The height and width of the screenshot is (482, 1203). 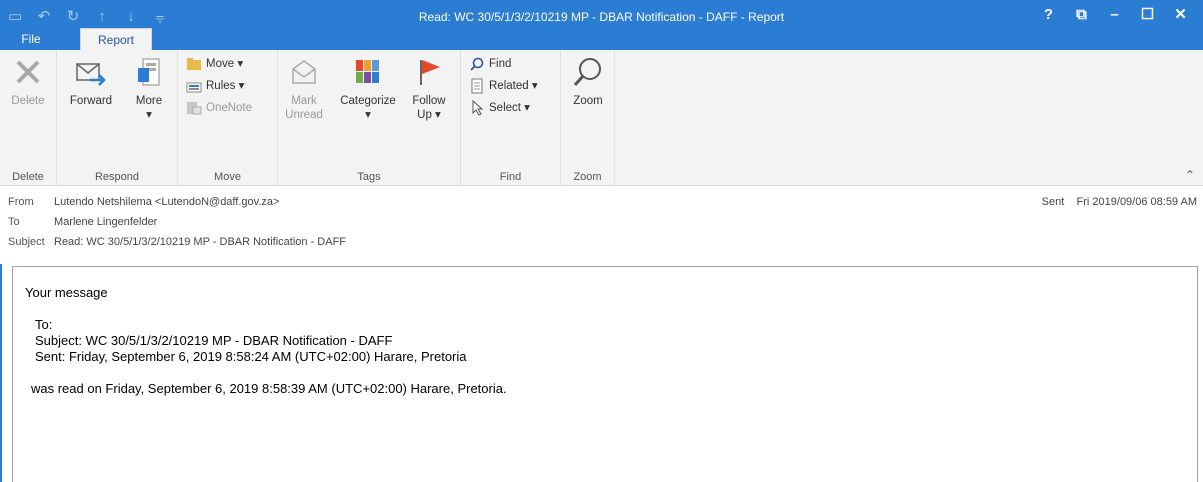 What do you see at coordinates (28, 118) in the screenshot?
I see `group-delete: Delete Delete` at bounding box center [28, 118].